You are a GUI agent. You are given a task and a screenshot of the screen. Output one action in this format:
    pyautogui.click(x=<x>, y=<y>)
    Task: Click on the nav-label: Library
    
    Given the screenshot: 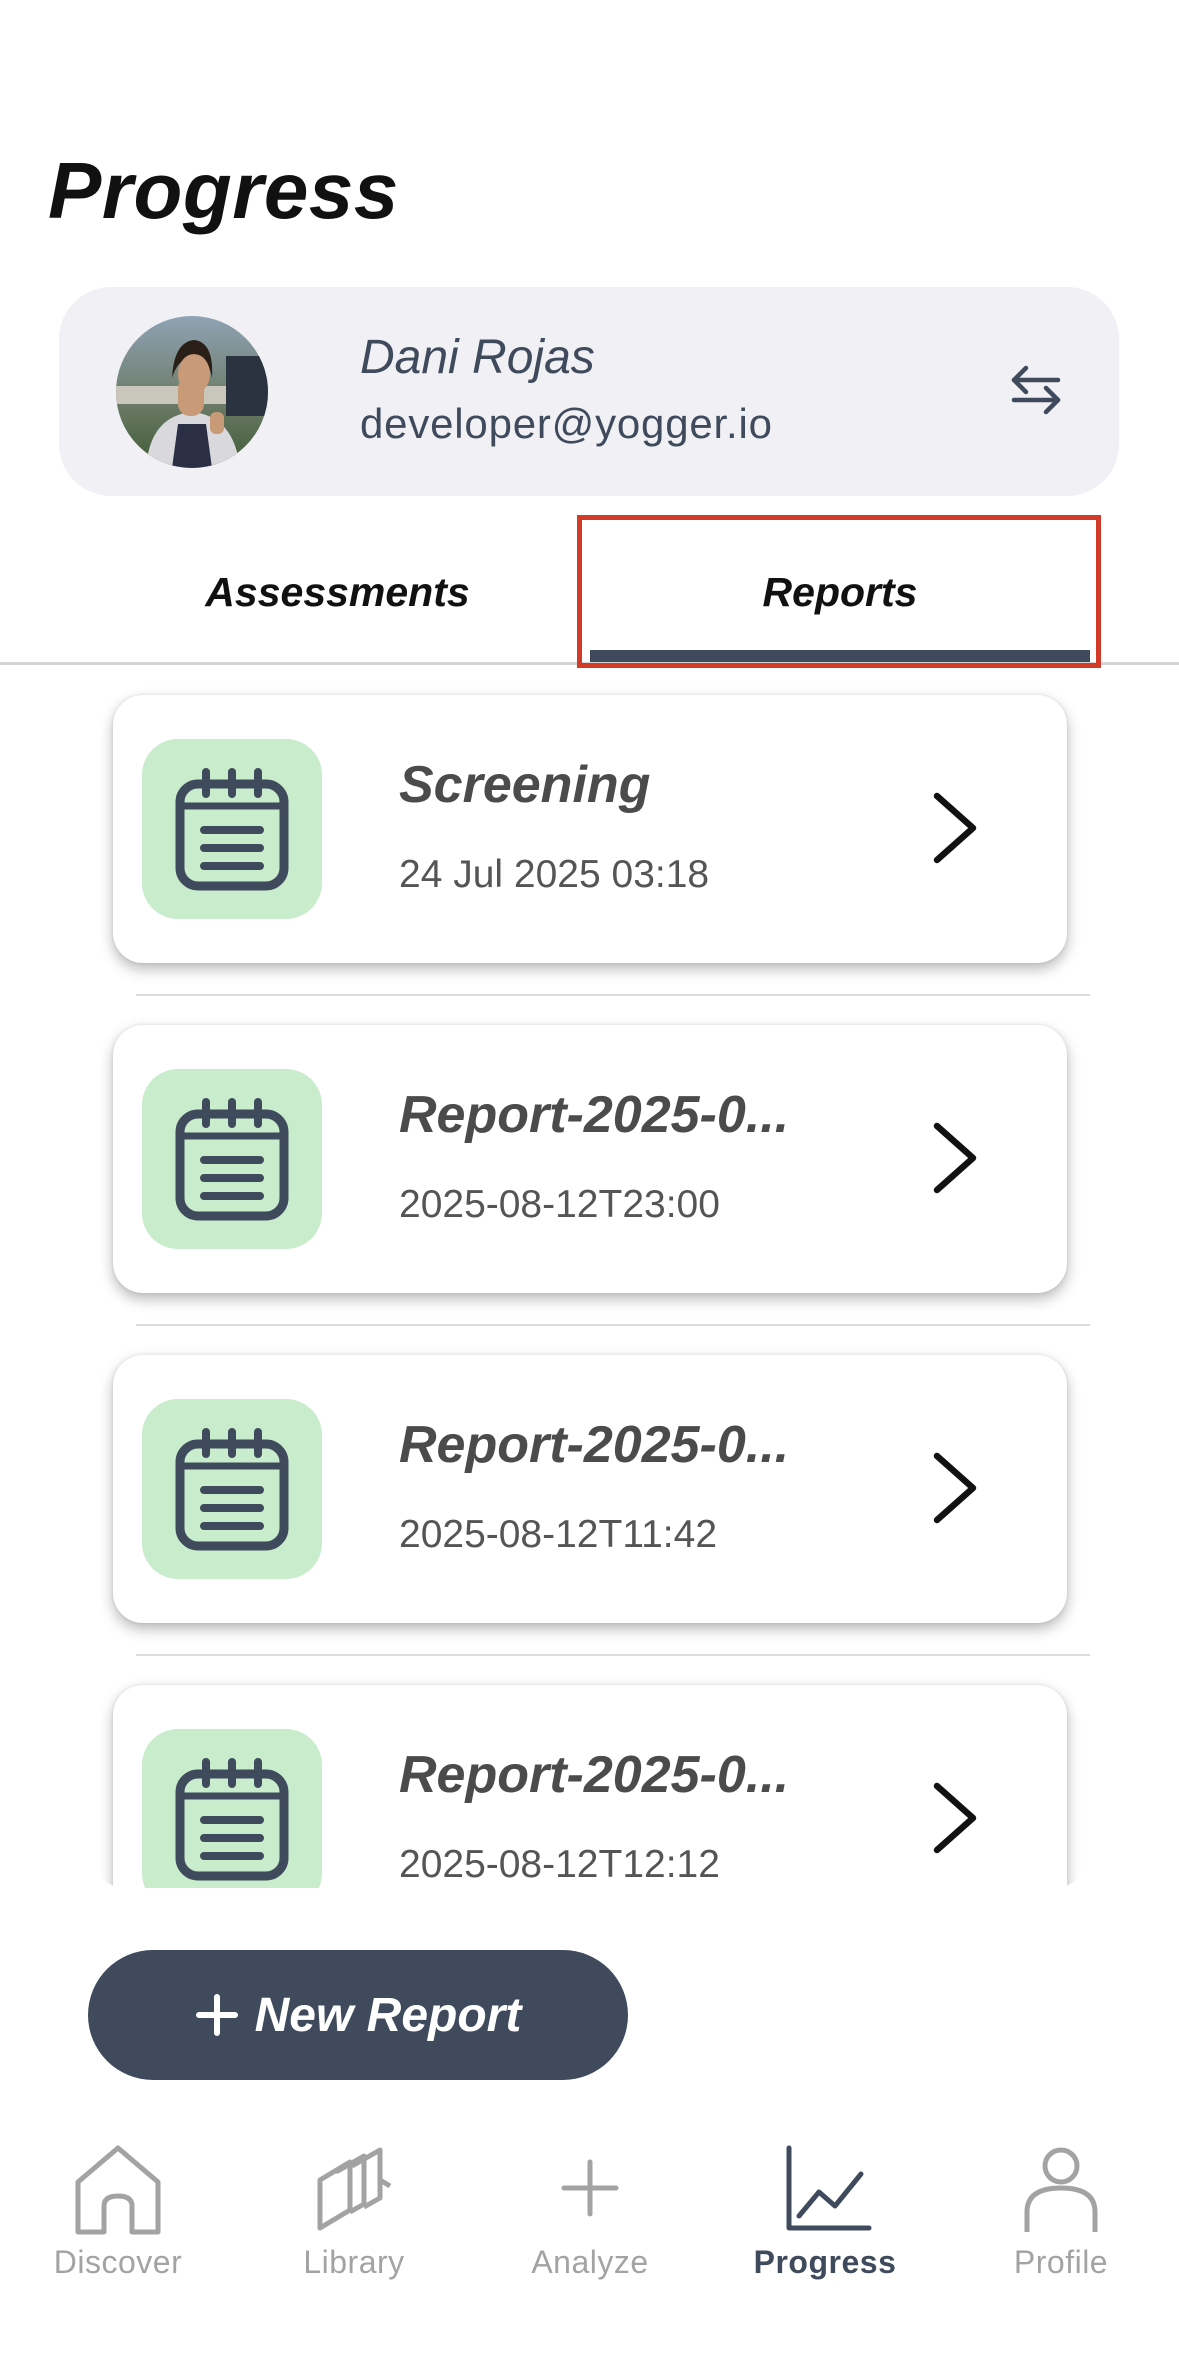 What is the action you would take?
    pyautogui.click(x=354, y=2262)
    